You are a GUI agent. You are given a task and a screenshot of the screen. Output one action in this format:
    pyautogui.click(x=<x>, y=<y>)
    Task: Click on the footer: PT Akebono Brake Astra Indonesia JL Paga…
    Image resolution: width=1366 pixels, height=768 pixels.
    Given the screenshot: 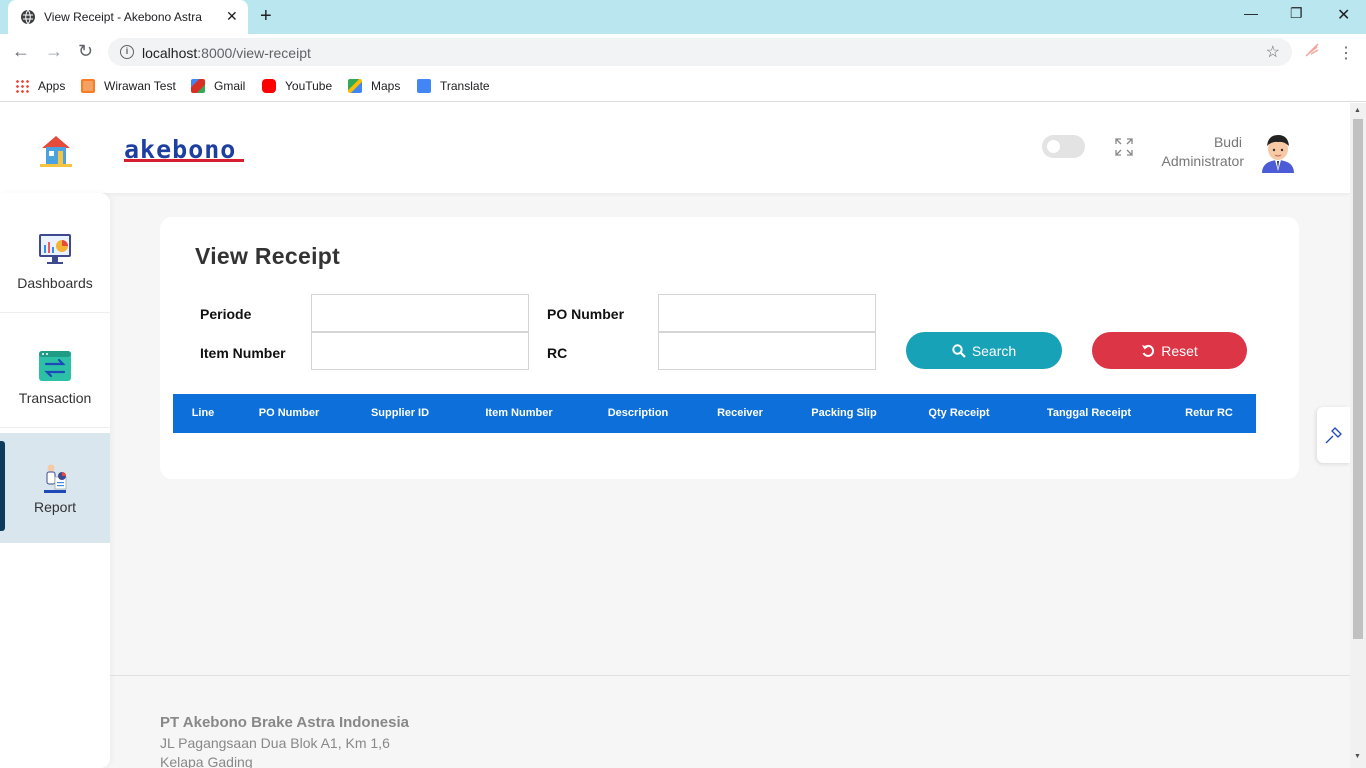 What is the action you would take?
    pyautogui.click(x=730, y=721)
    